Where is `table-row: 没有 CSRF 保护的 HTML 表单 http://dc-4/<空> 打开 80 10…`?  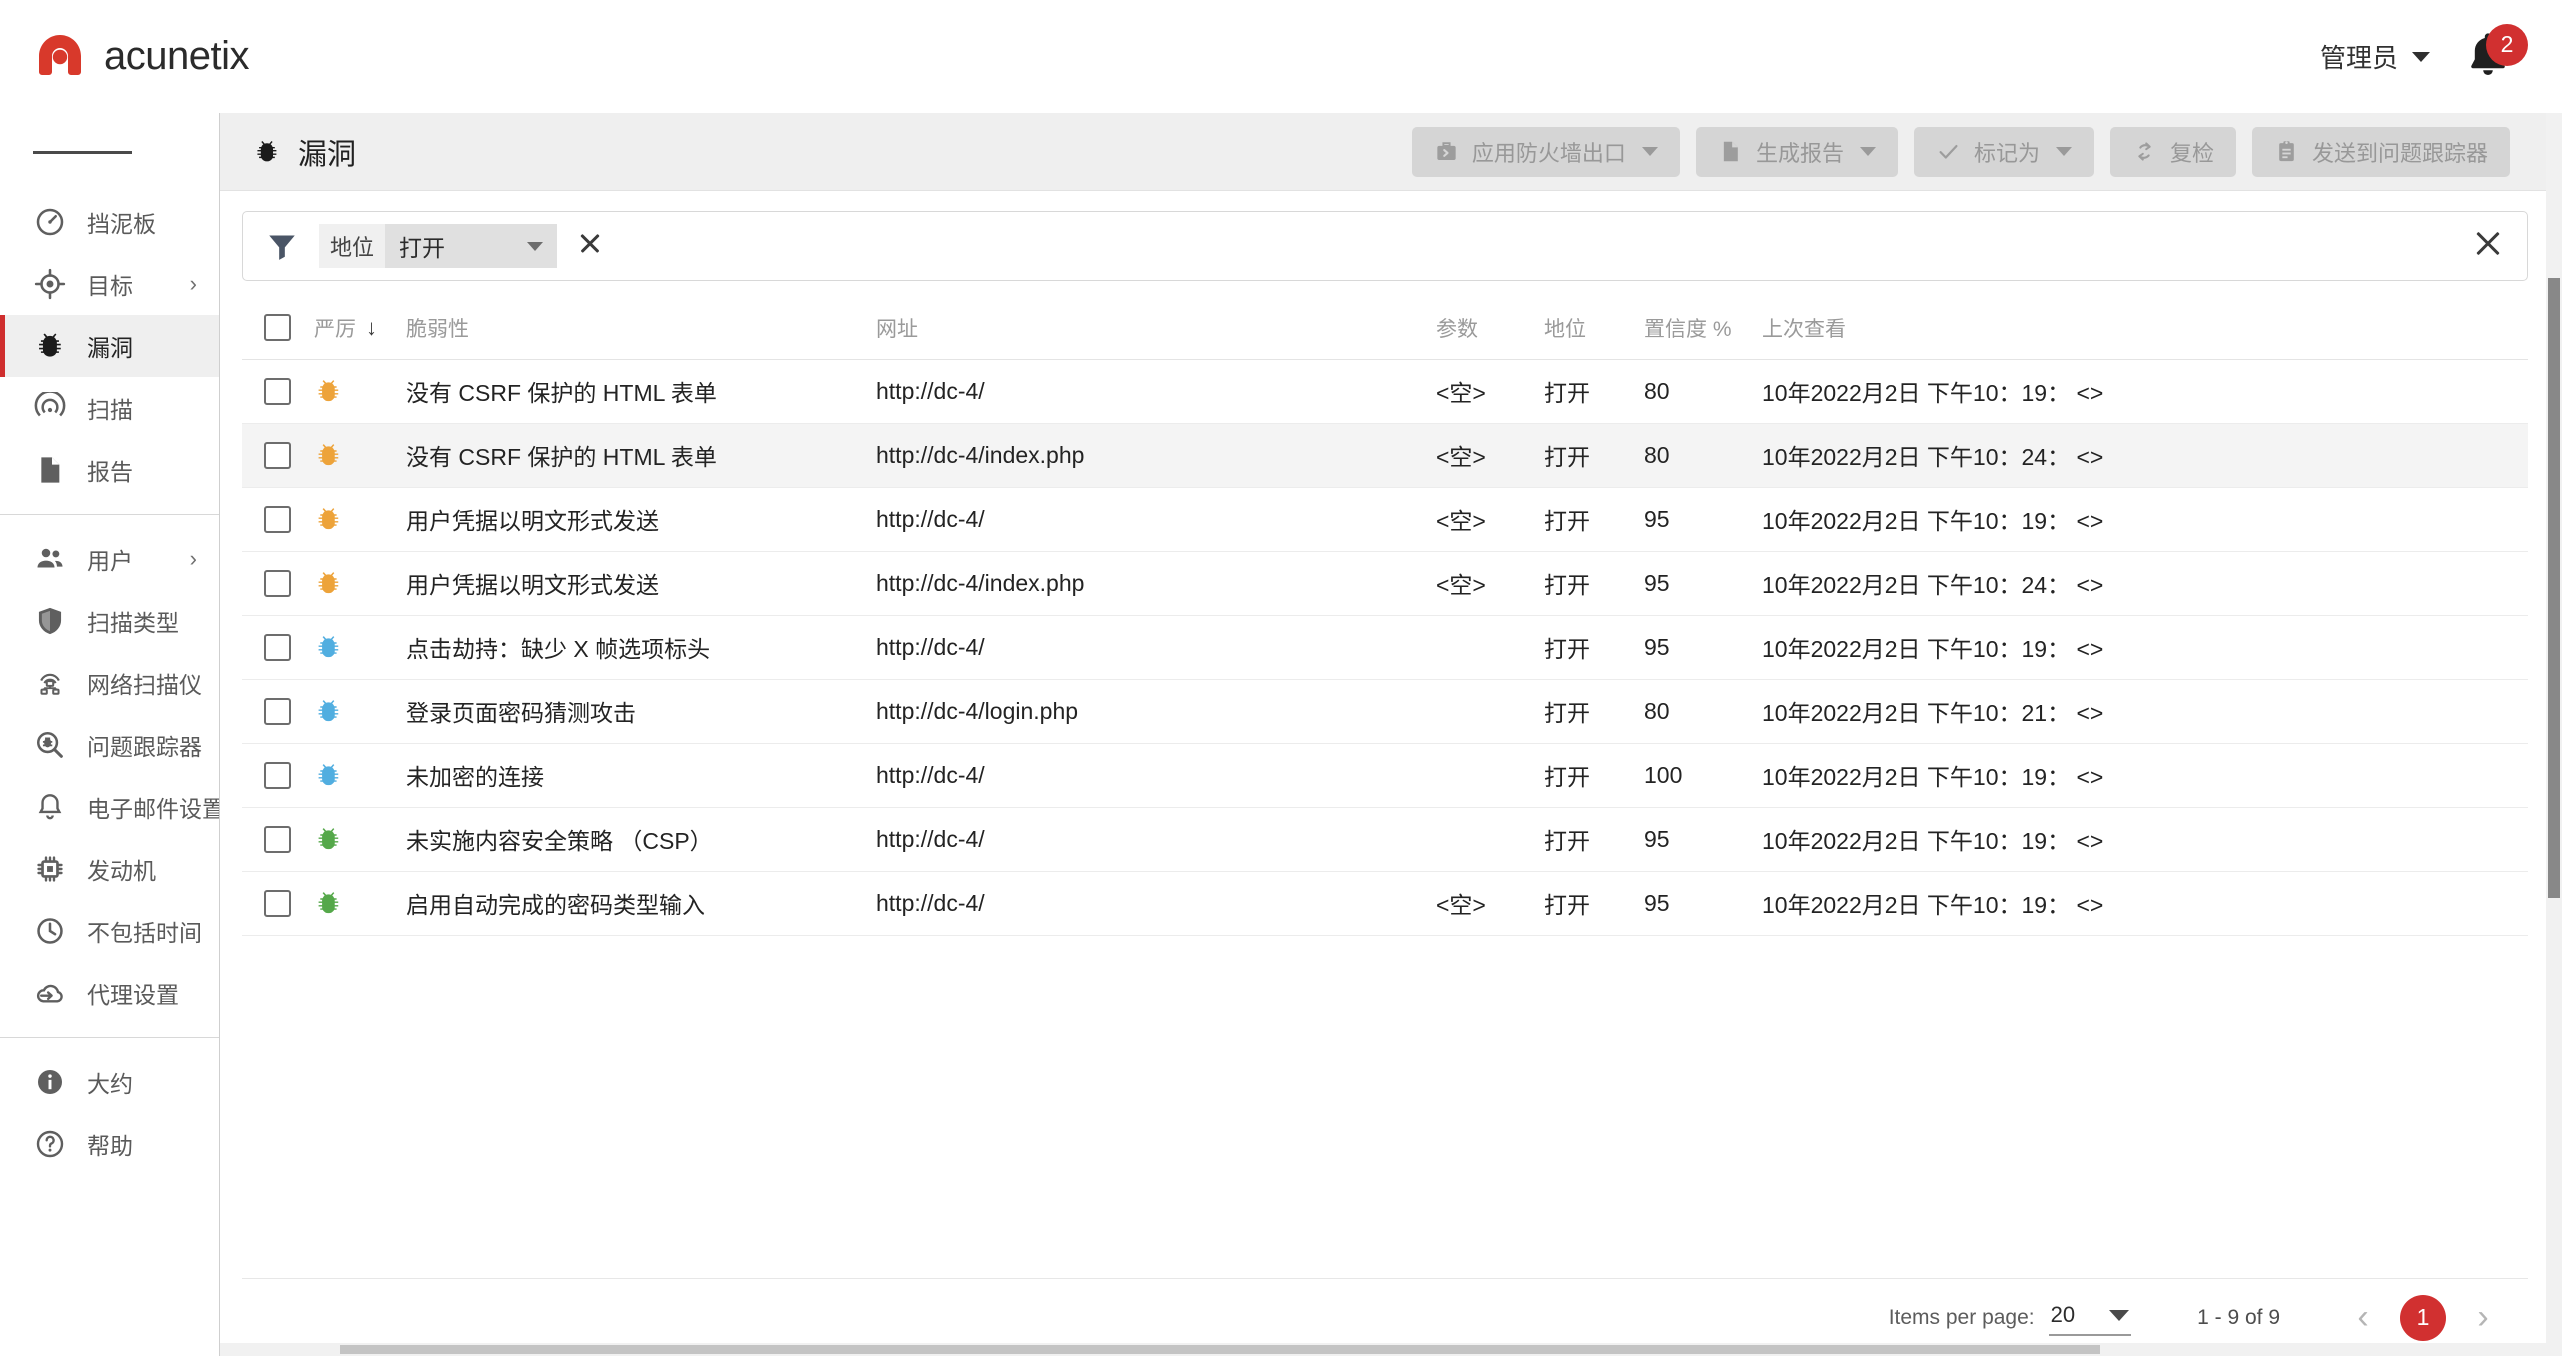
table-row: 没有 CSRF 保护的 HTML 表单 http://dc-4/<空> 打开 80 10… is located at coordinates (1385, 391).